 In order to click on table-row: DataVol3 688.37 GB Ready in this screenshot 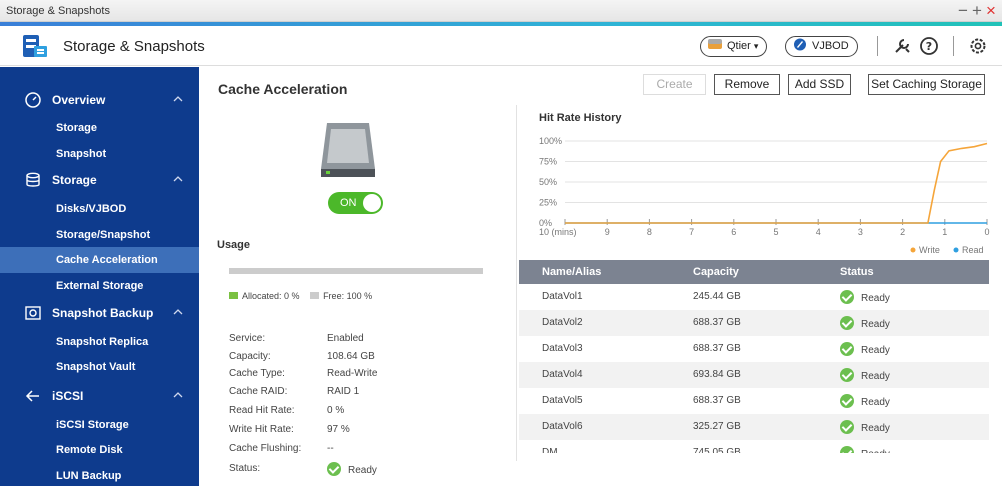, I will do `click(754, 349)`.